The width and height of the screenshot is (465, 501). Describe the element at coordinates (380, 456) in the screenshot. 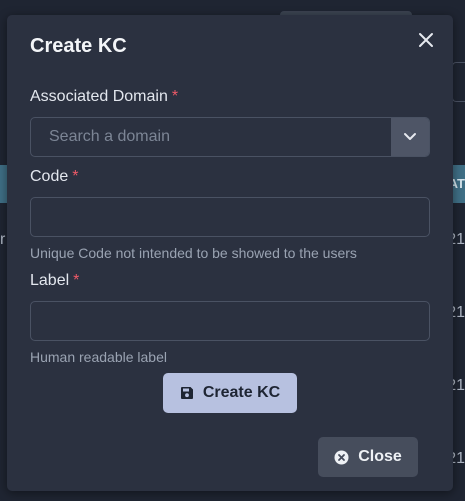

I see `close-button-label: Close` at that location.